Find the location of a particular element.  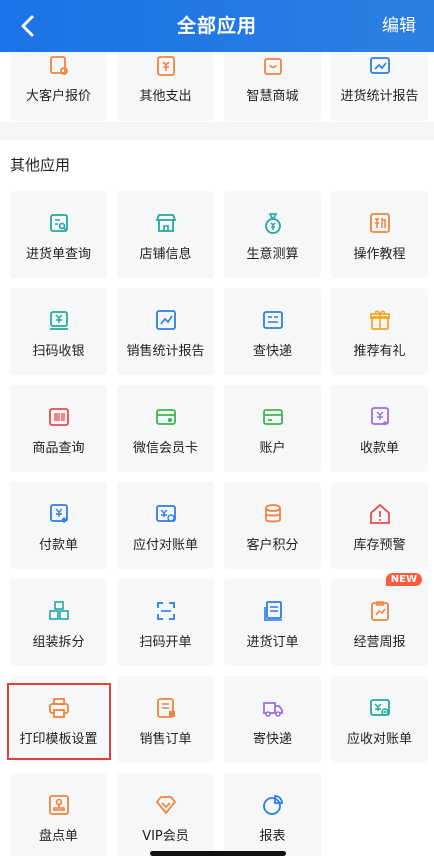

new-badge: NEW is located at coordinates (403, 579).